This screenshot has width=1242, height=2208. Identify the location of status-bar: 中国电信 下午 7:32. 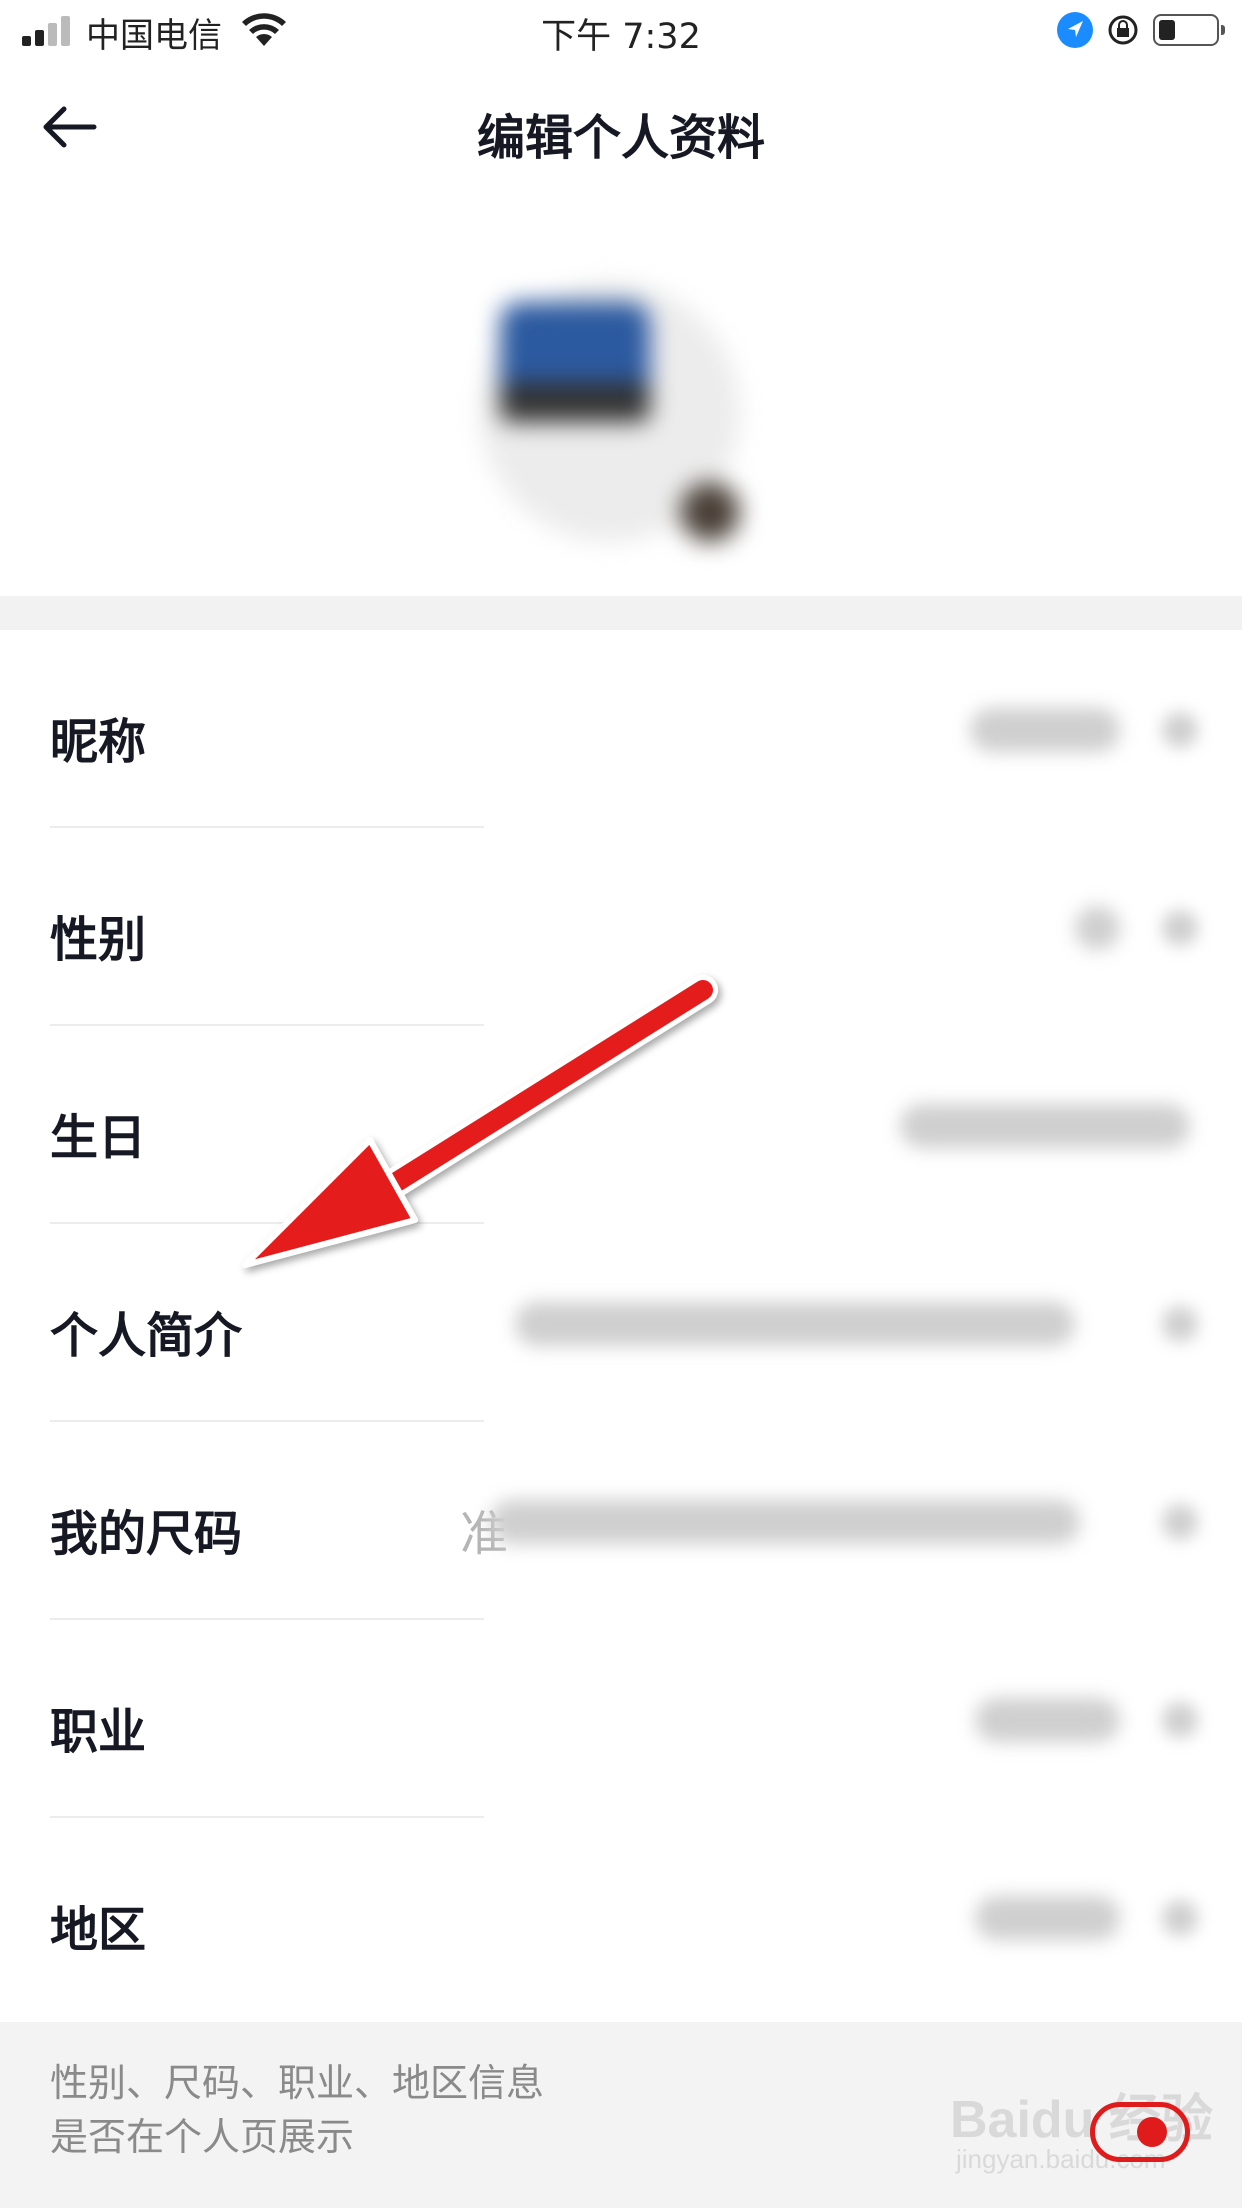
(621, 31).